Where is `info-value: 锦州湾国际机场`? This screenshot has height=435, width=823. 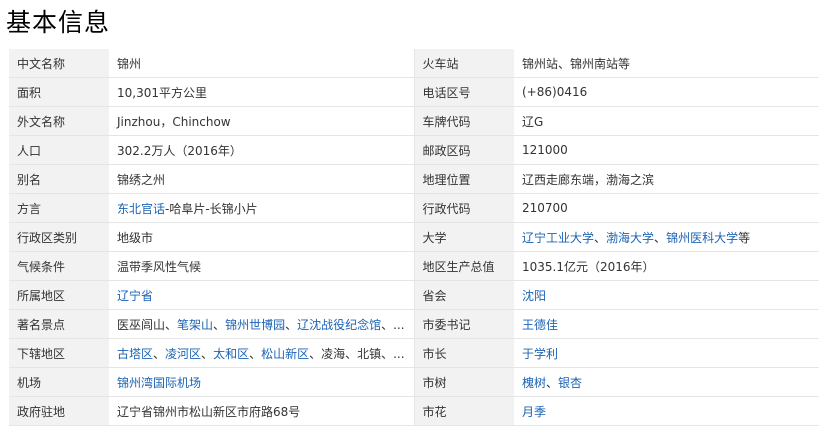 info-value: 锦州湾国际机场 is located at coordinates (262, 382).